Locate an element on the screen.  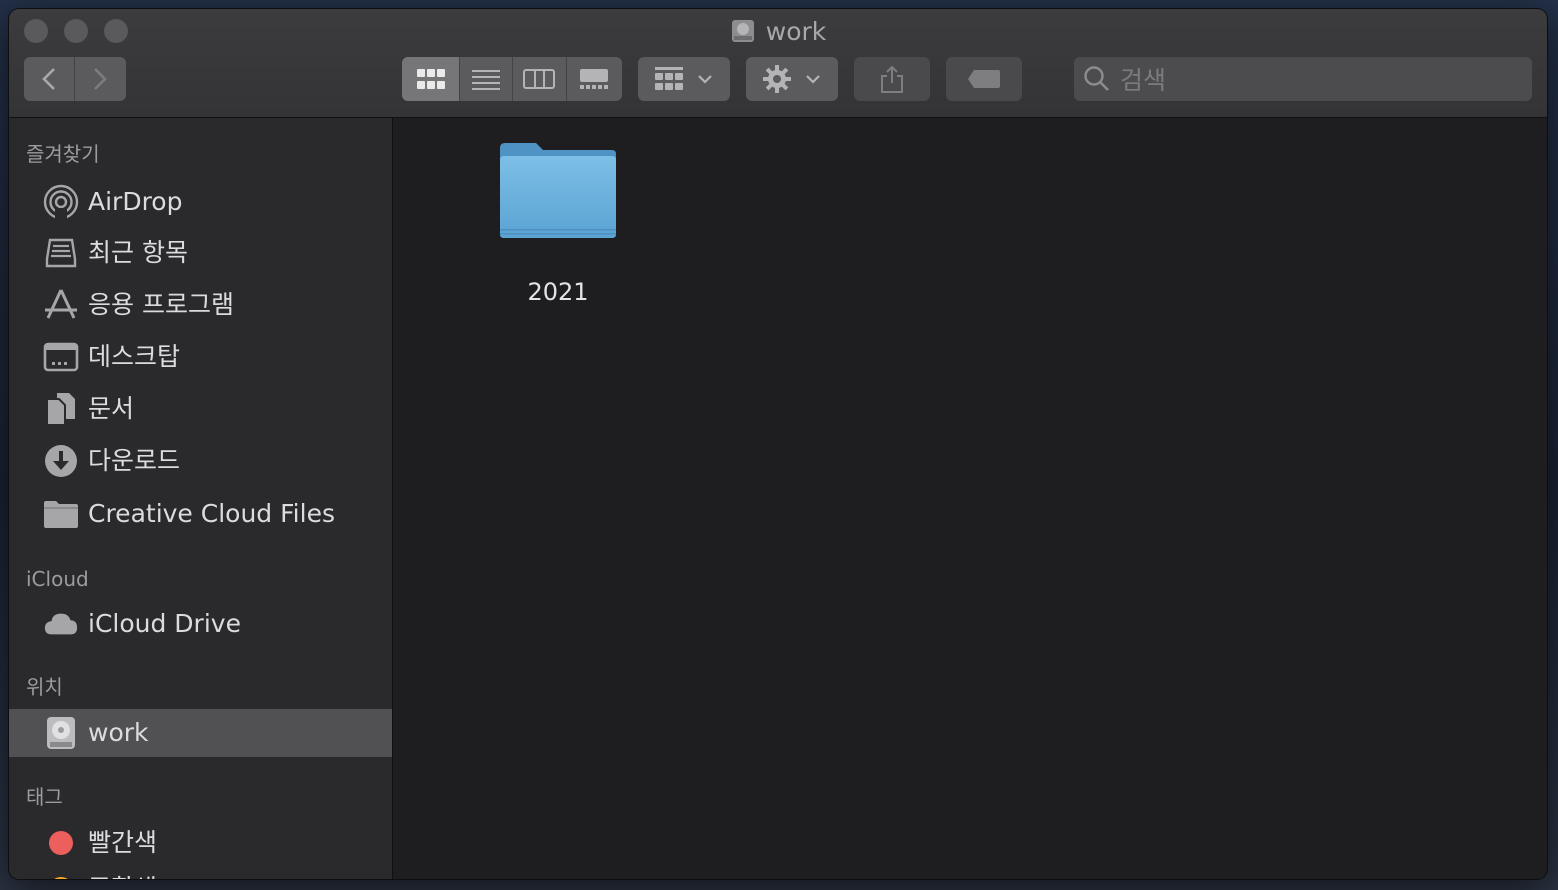
sidebar-item-recents: 최근 항목 is located at coordinates (200, 253).